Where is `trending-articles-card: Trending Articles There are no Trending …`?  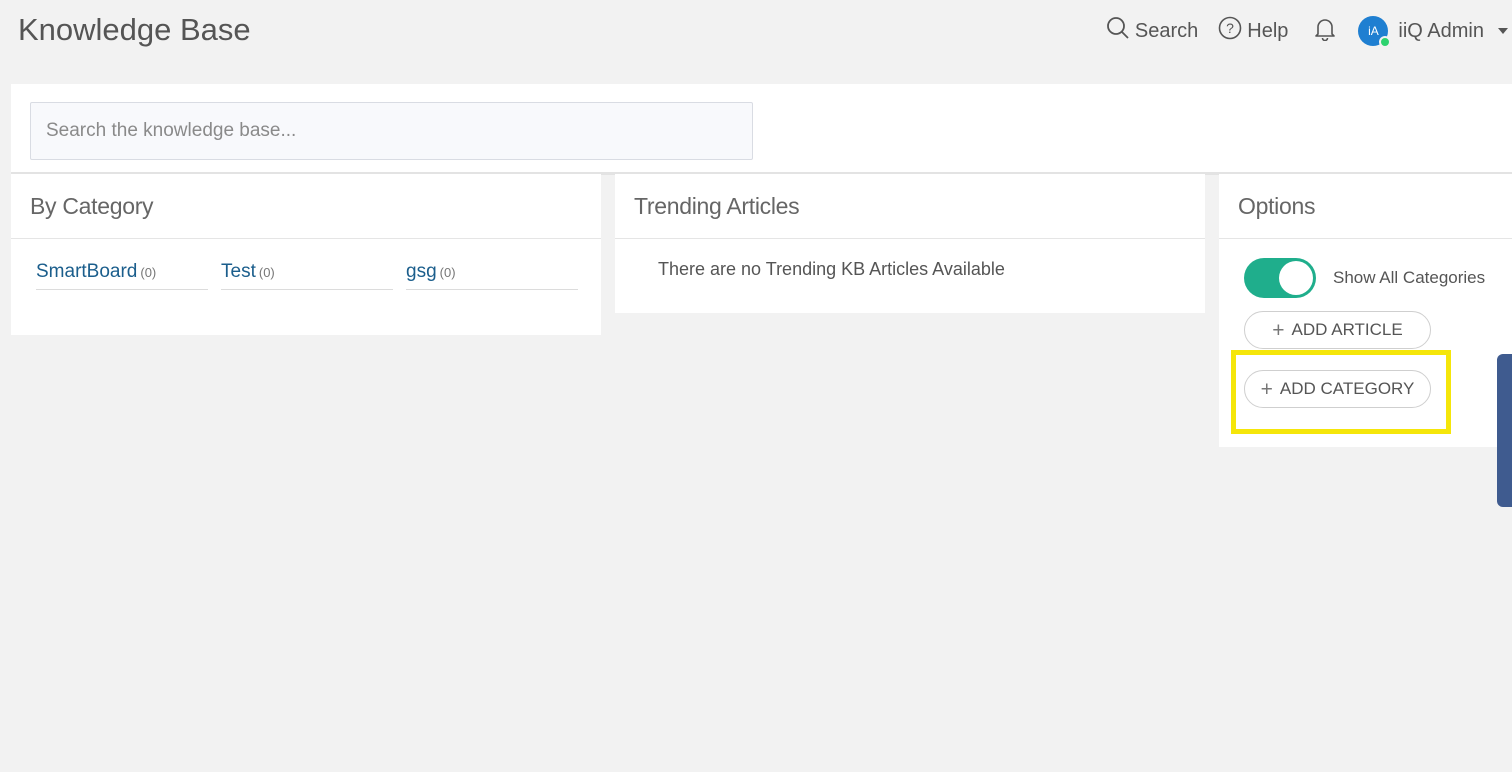
trending-articles-card: Trending Articles There are no Trending … is located at coordinates (910, 243).